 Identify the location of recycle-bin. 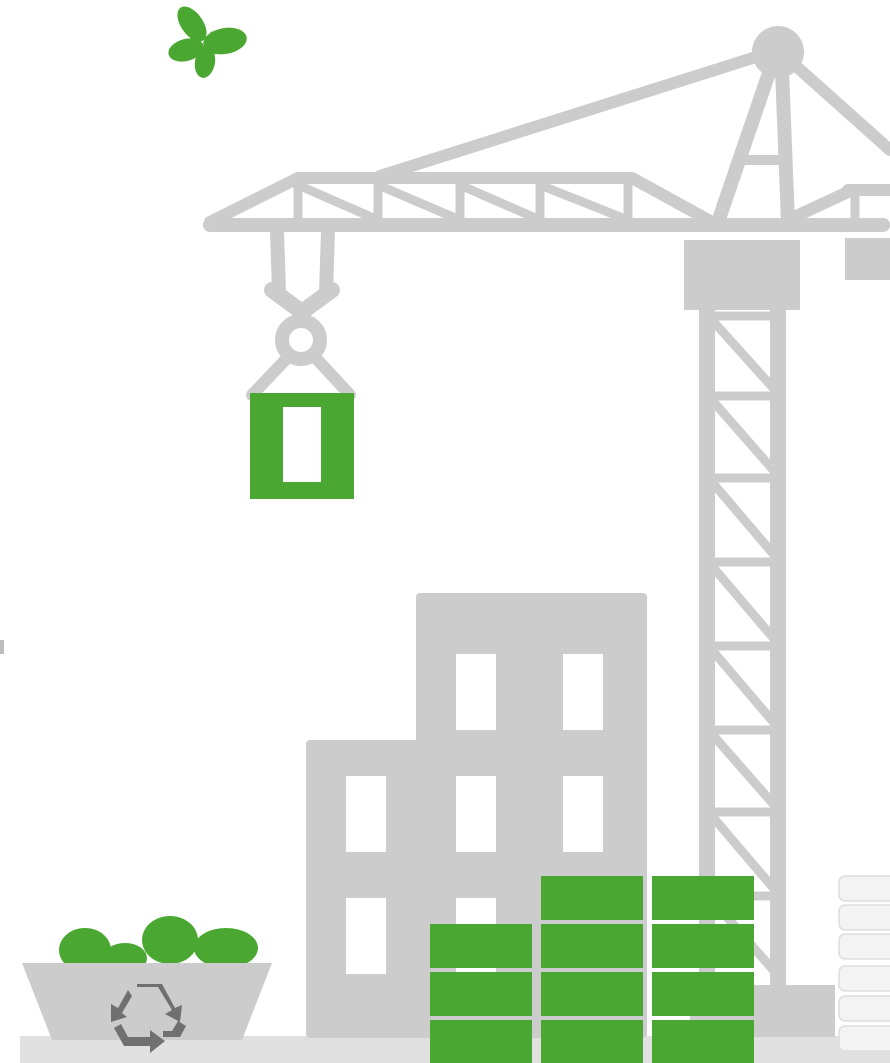
(147, 978).